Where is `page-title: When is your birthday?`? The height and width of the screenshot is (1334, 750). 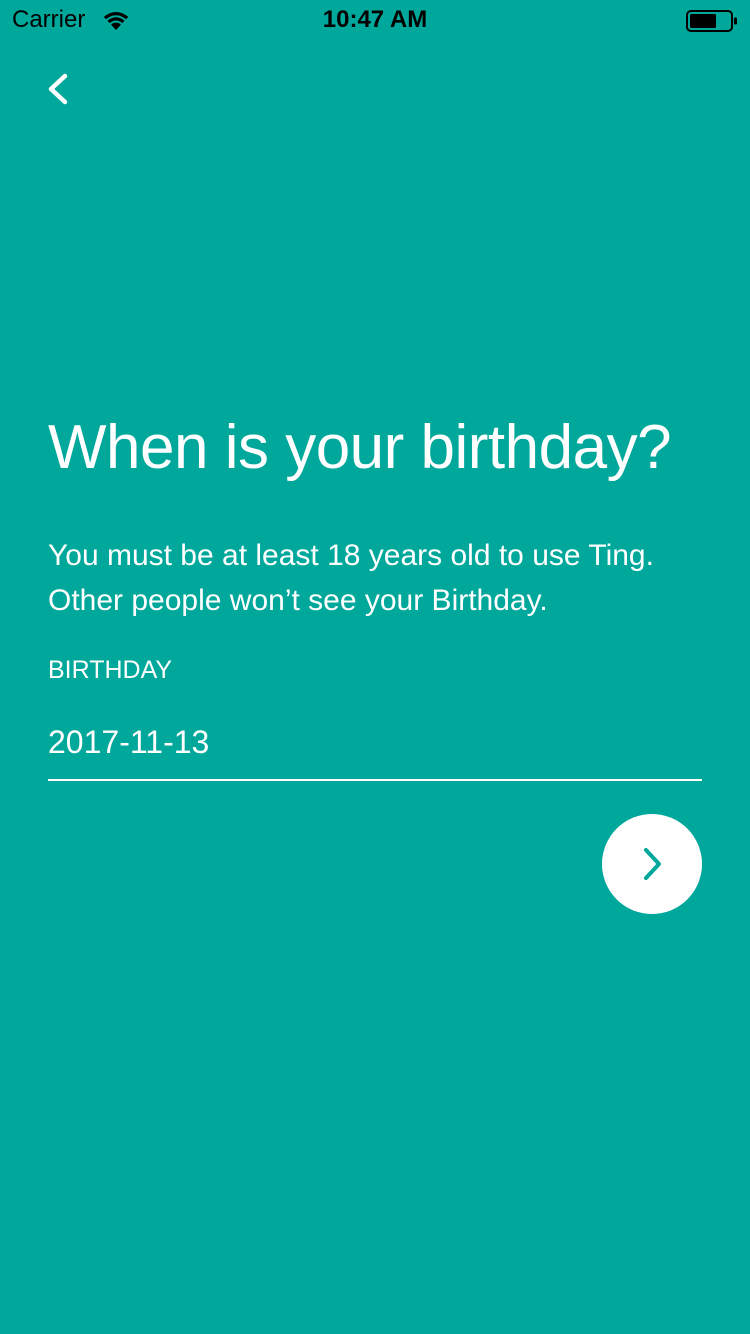 page-title: When is your birthday? is located at coordinates (360, 447).